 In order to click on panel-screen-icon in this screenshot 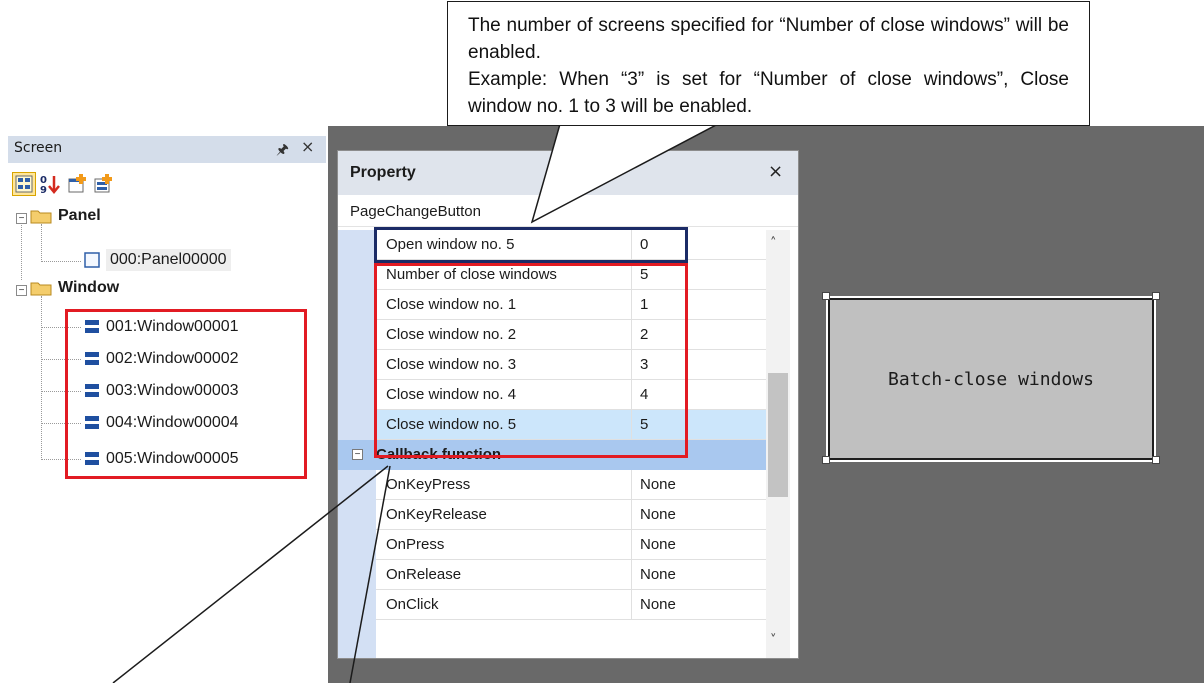, I will do `click(92, 260)`.